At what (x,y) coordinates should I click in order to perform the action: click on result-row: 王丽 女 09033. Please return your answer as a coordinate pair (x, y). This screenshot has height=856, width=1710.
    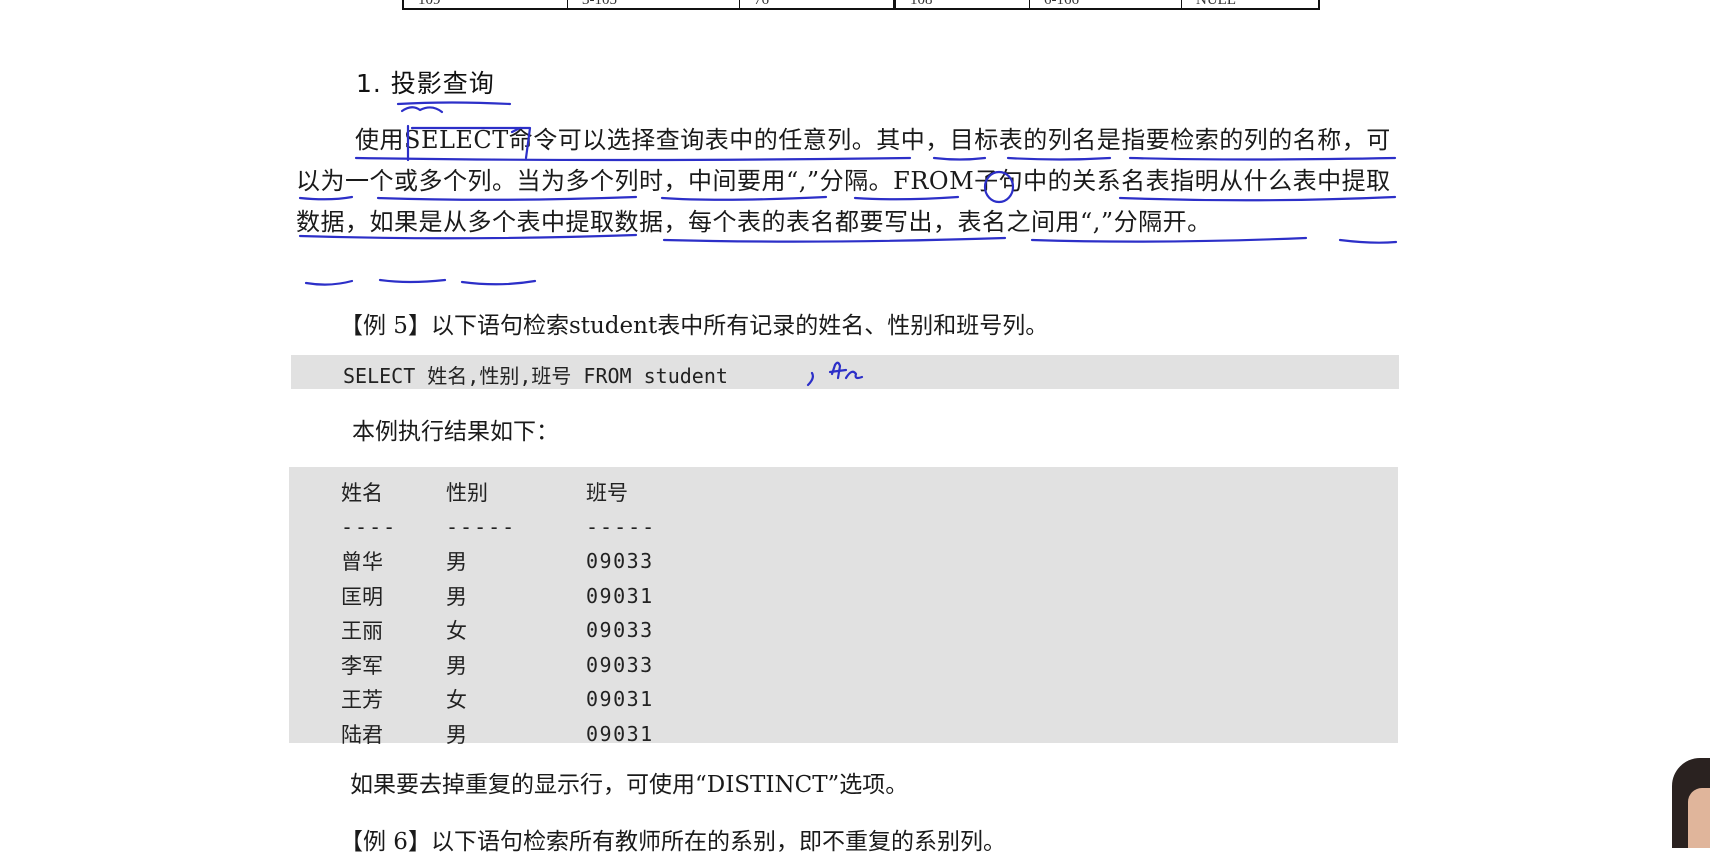
    Looking at the image, I should click on (523, 630).